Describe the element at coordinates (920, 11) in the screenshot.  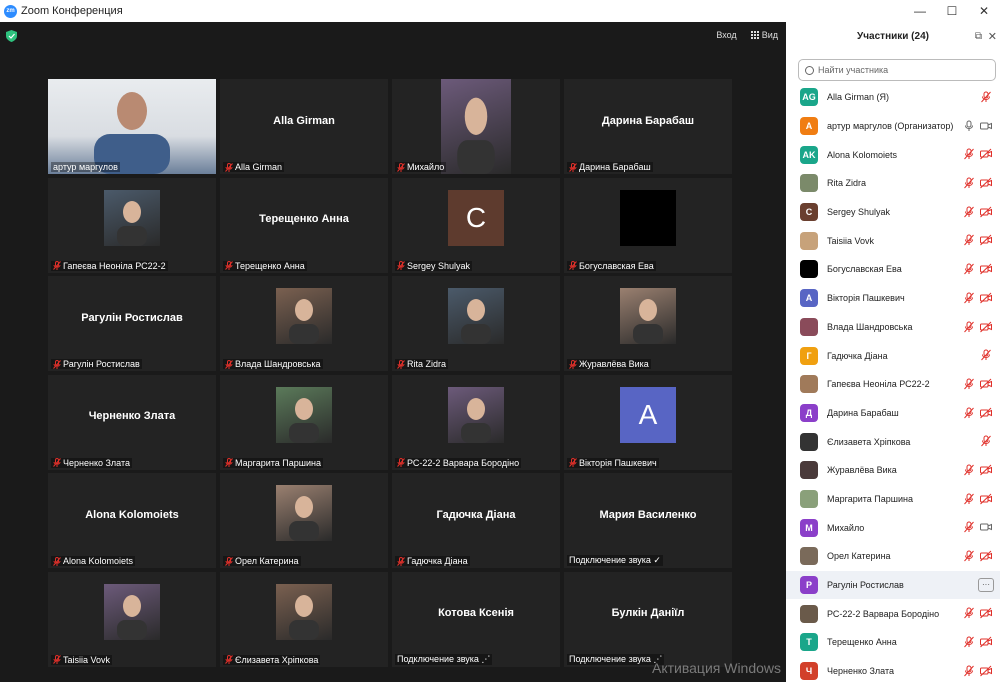
I see `minimize-button: —` at that location.